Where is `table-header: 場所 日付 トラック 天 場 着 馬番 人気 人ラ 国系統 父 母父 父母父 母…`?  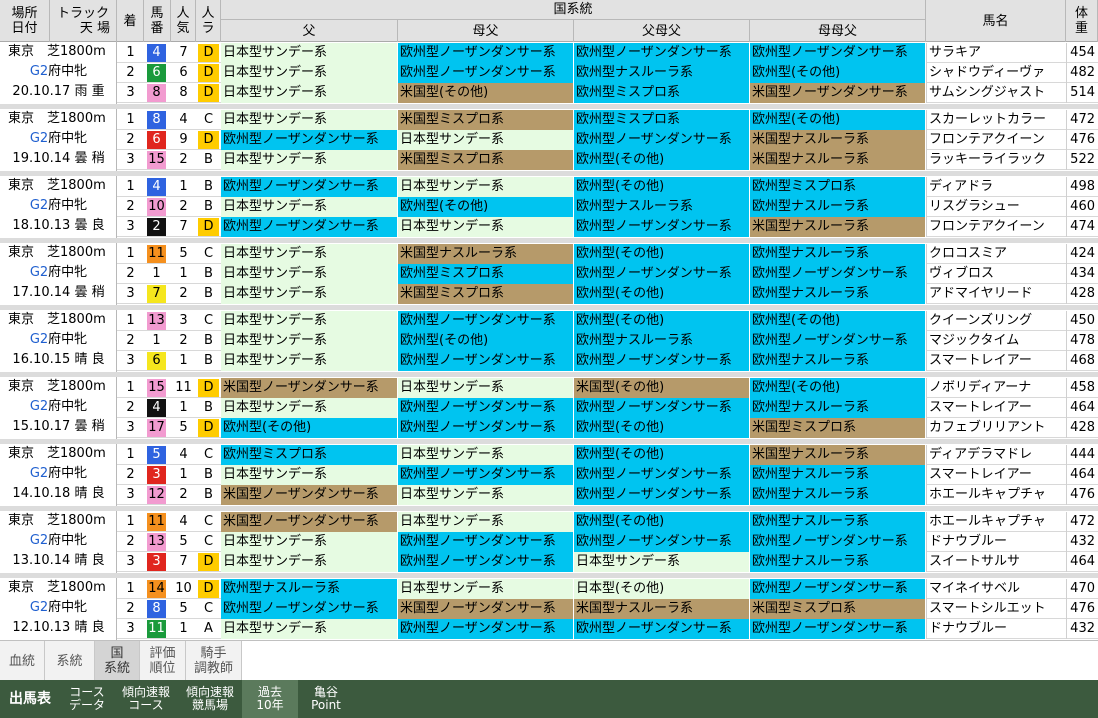
table-header: 場所 日付 トラック 天 場 着 馬番 人気 人ラ 国系統 父 母父 父母父 母… is located at coordinates (549, 21).